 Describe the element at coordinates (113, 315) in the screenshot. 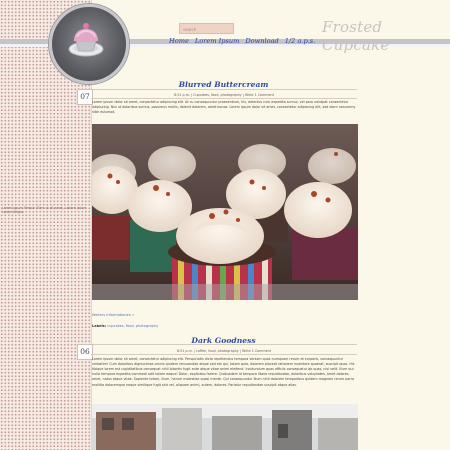

I see `read-more-link: Weiters Informationen »` at that location.